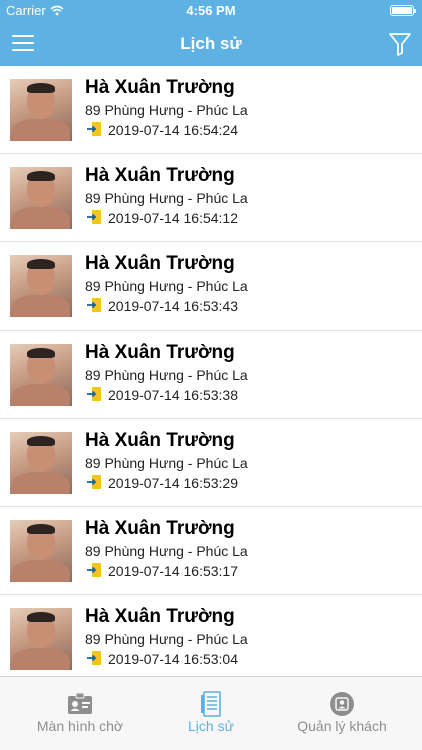 The width and height of the screenshot is (422, 750). What do you see at coordinates (80, 703) in the screenshot?
I see `id-card-icon` at bounding box center [80, 703].